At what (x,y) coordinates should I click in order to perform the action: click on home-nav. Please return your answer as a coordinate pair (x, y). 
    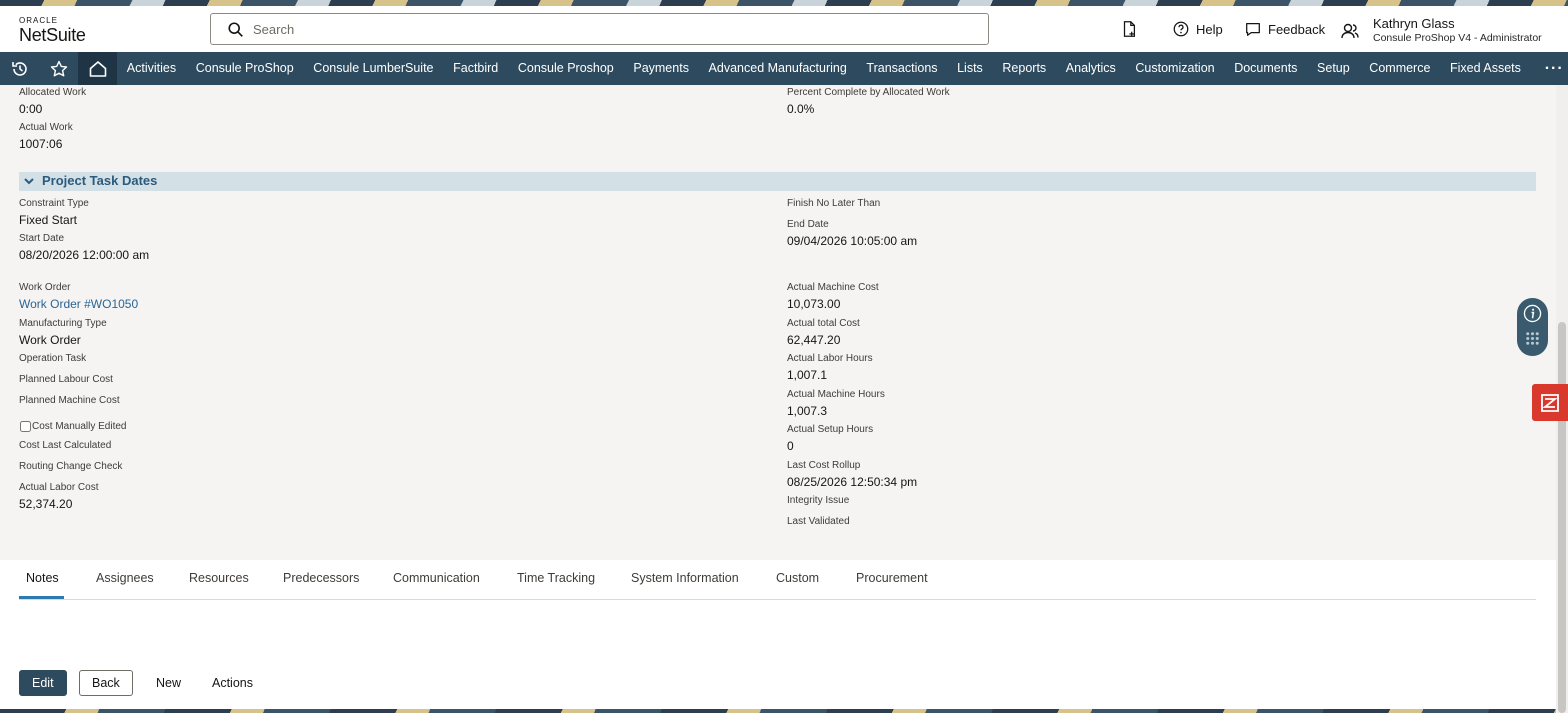
    Looking at the image, I should click on (97, 68).